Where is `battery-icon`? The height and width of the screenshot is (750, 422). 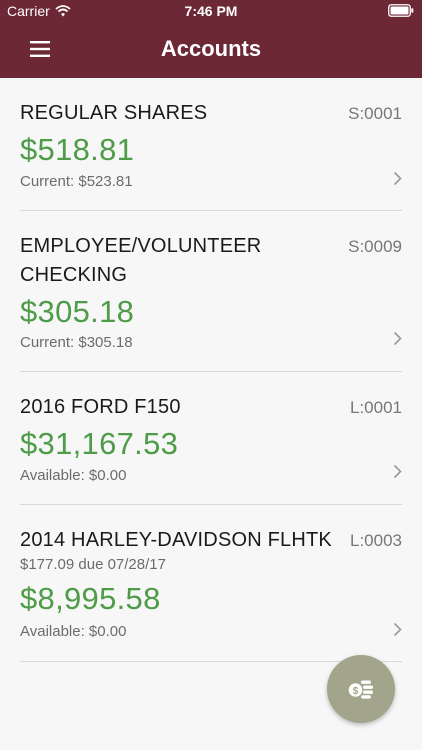
battery-icon is located at coordinates (401, 10).